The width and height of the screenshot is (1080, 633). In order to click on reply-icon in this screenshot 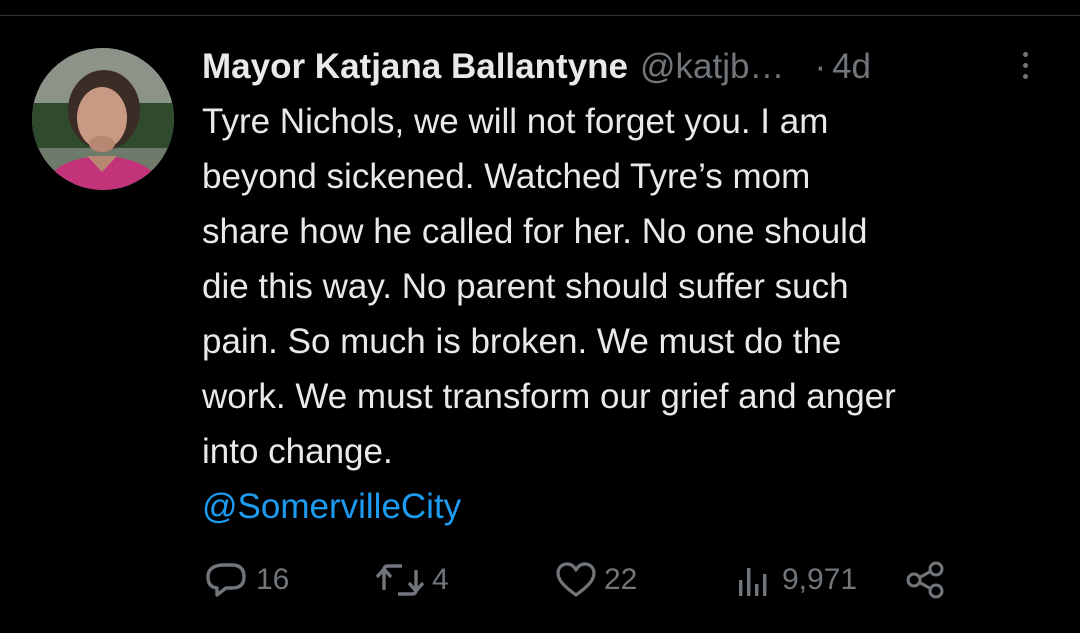, I will do `click(226, 580)`.